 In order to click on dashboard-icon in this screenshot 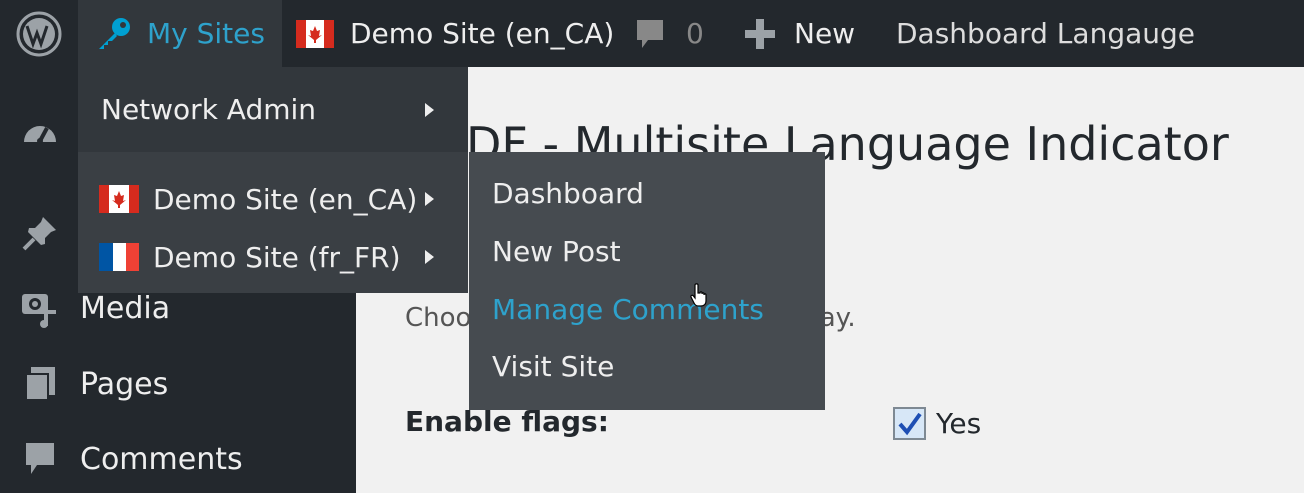, I will do `click(40, 133)`.